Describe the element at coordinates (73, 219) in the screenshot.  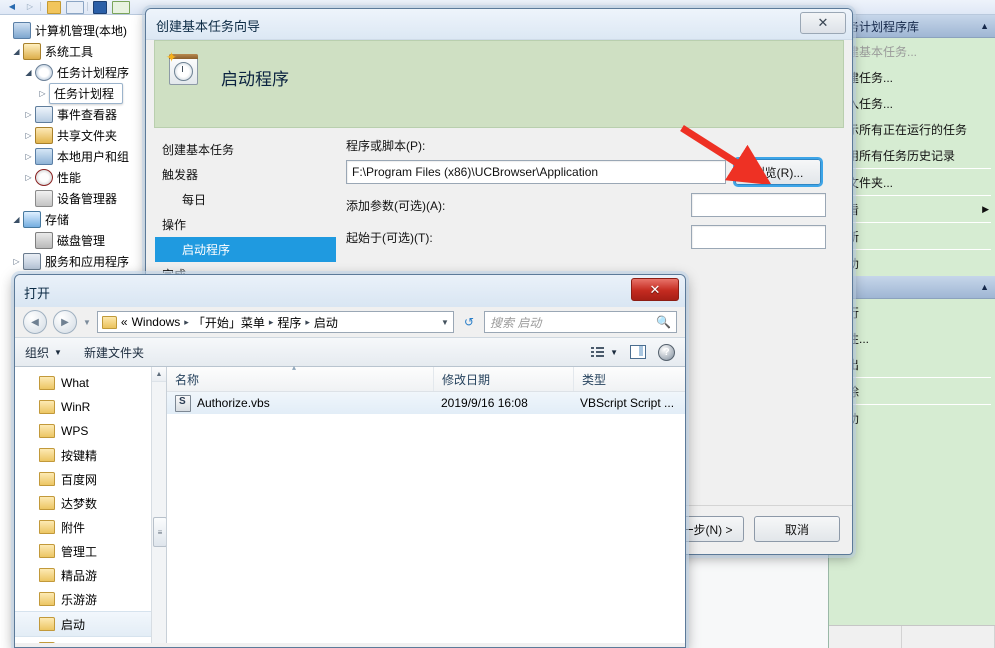
I see `tree-item-storage: ◢ 存储` at that location.